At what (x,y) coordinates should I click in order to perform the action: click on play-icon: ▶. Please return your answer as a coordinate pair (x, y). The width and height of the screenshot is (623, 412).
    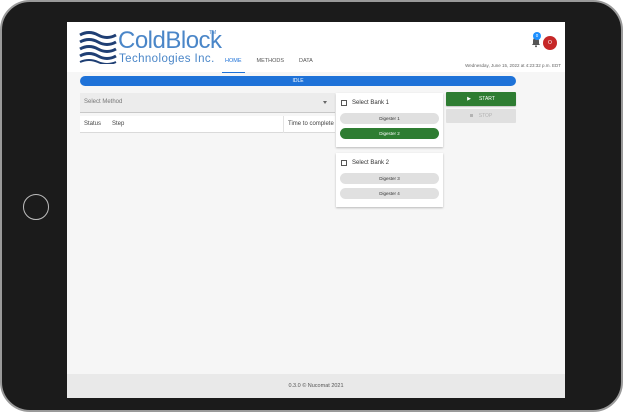
    Looking at the image, I should click on (469, 99).